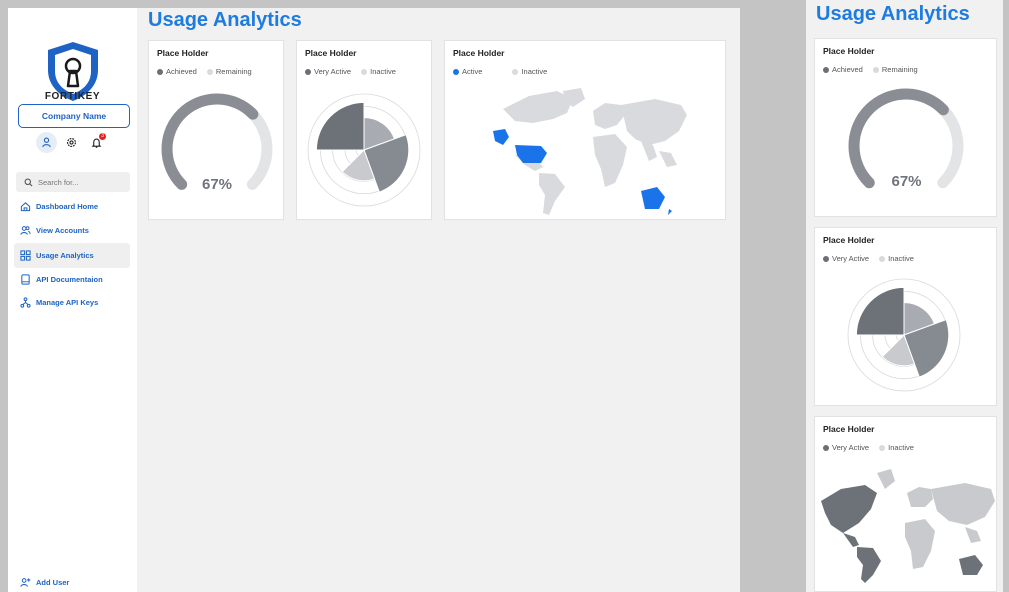  Describe the element at coordinates (531, 154) in the screenshot. I see `map-region-usa` at that location.